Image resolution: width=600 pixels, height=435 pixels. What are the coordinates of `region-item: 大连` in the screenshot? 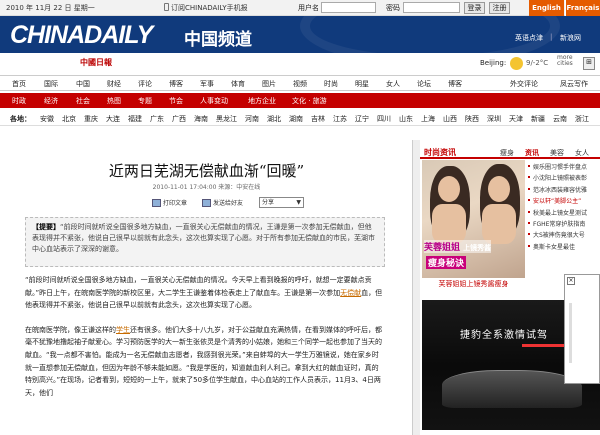 It's located at (113, 119).